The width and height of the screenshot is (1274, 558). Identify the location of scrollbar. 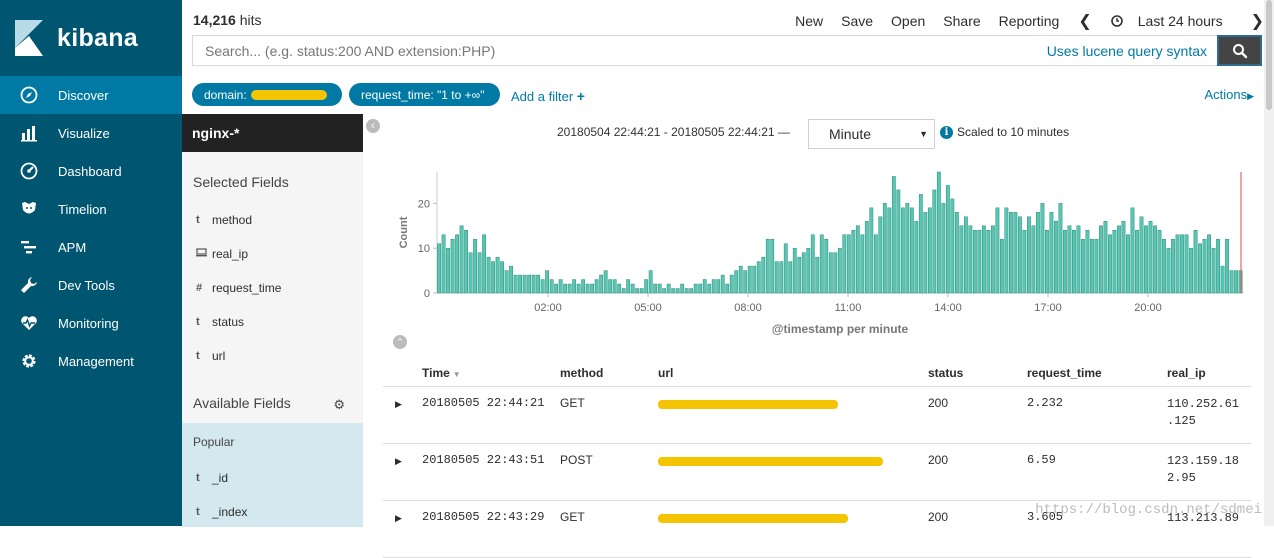
(1269, 263).